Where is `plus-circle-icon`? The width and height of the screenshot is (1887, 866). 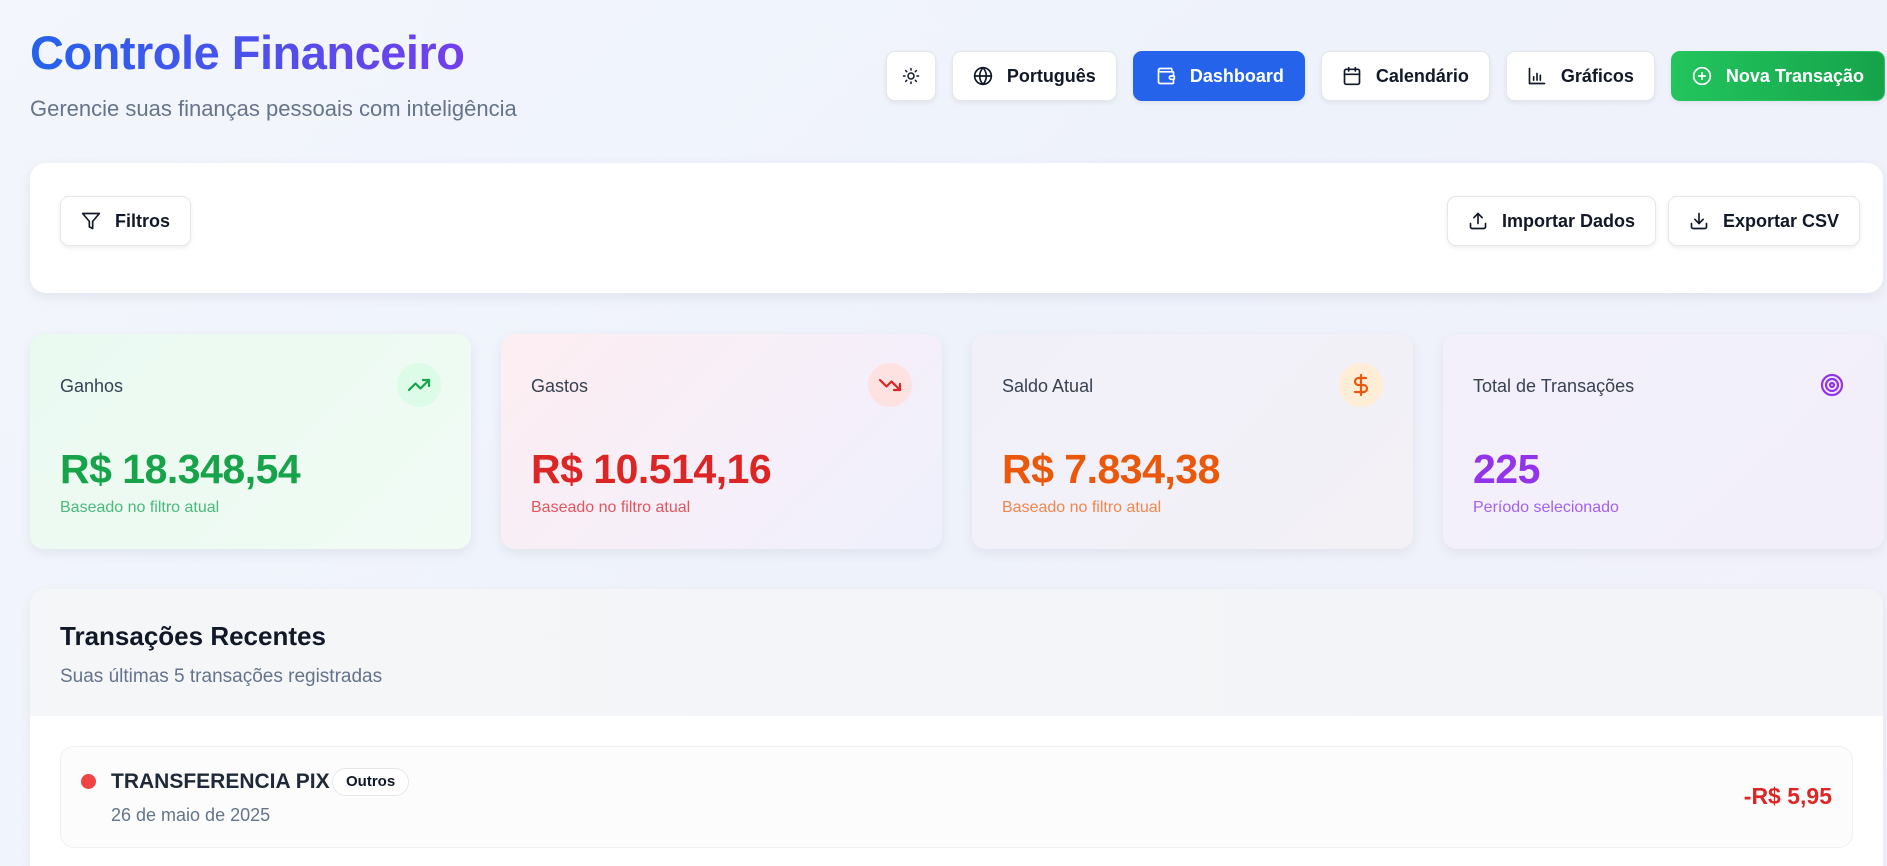
plus-circle-icon is located at coordinates (1702, 76).